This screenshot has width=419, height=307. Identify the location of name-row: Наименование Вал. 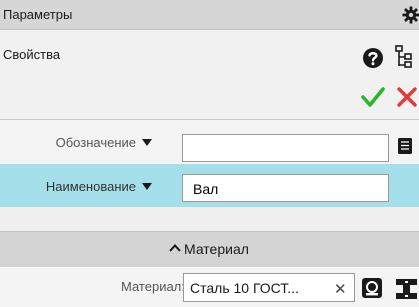
(209, 185).